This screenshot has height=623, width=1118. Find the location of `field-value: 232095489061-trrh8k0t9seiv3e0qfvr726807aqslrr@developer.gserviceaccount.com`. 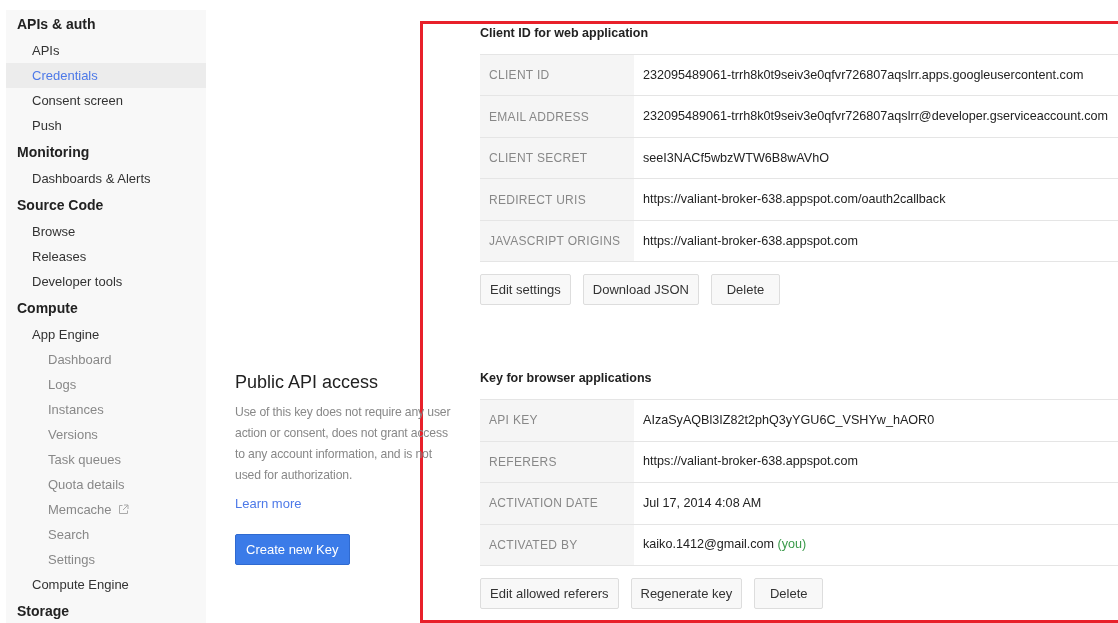

field-value: 232095489061-trrh8k0t9seiv3e0qfvr726807aqslrr@developer.gserviceaccount.com is located at coordinates (875, 117).